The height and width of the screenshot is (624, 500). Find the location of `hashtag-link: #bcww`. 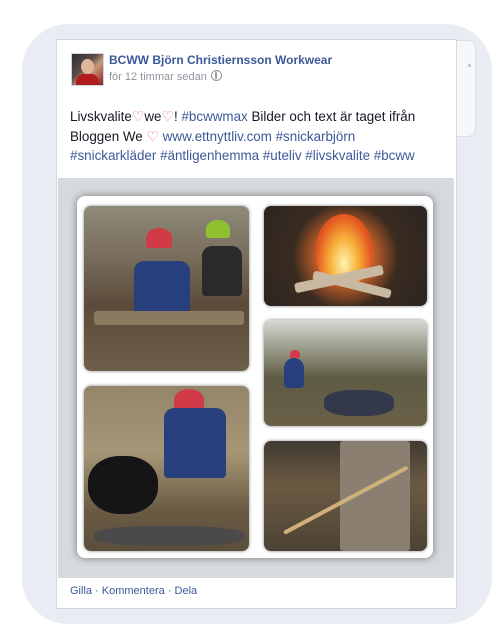

hashtag-link: #bcww is located at coordinates (394, 155).